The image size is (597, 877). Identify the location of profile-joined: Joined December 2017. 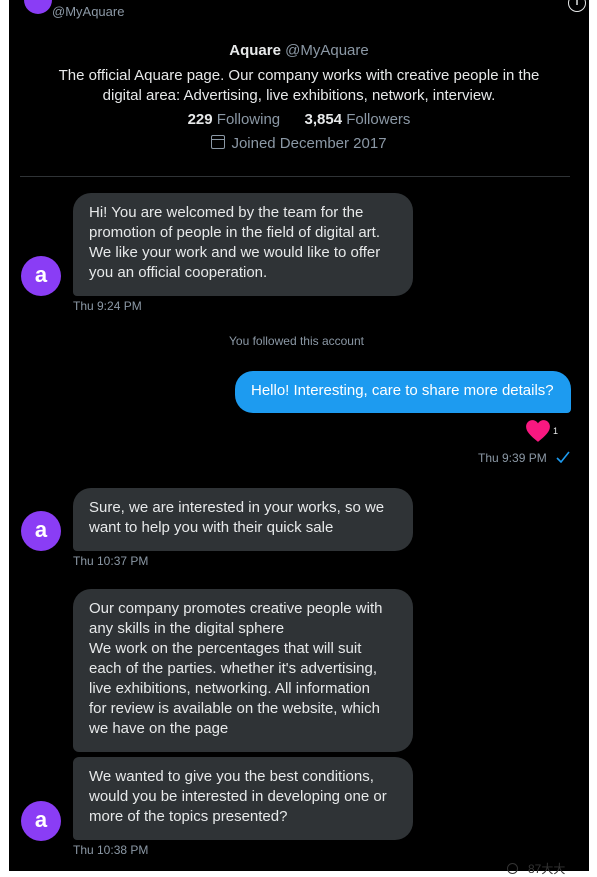
(299, 144).